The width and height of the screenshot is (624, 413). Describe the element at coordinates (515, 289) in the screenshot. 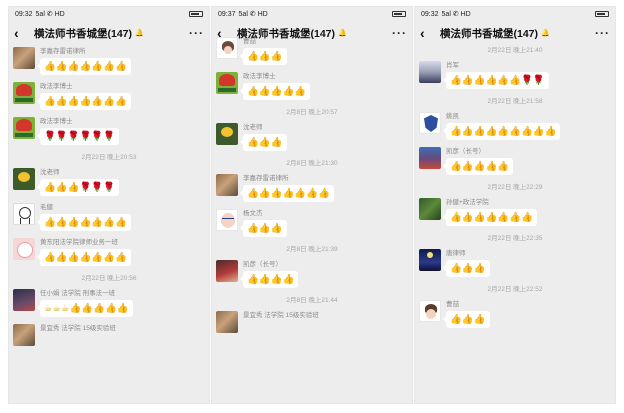

I see `timestamp-divider: 2月22日 晚上22:52` at that location.